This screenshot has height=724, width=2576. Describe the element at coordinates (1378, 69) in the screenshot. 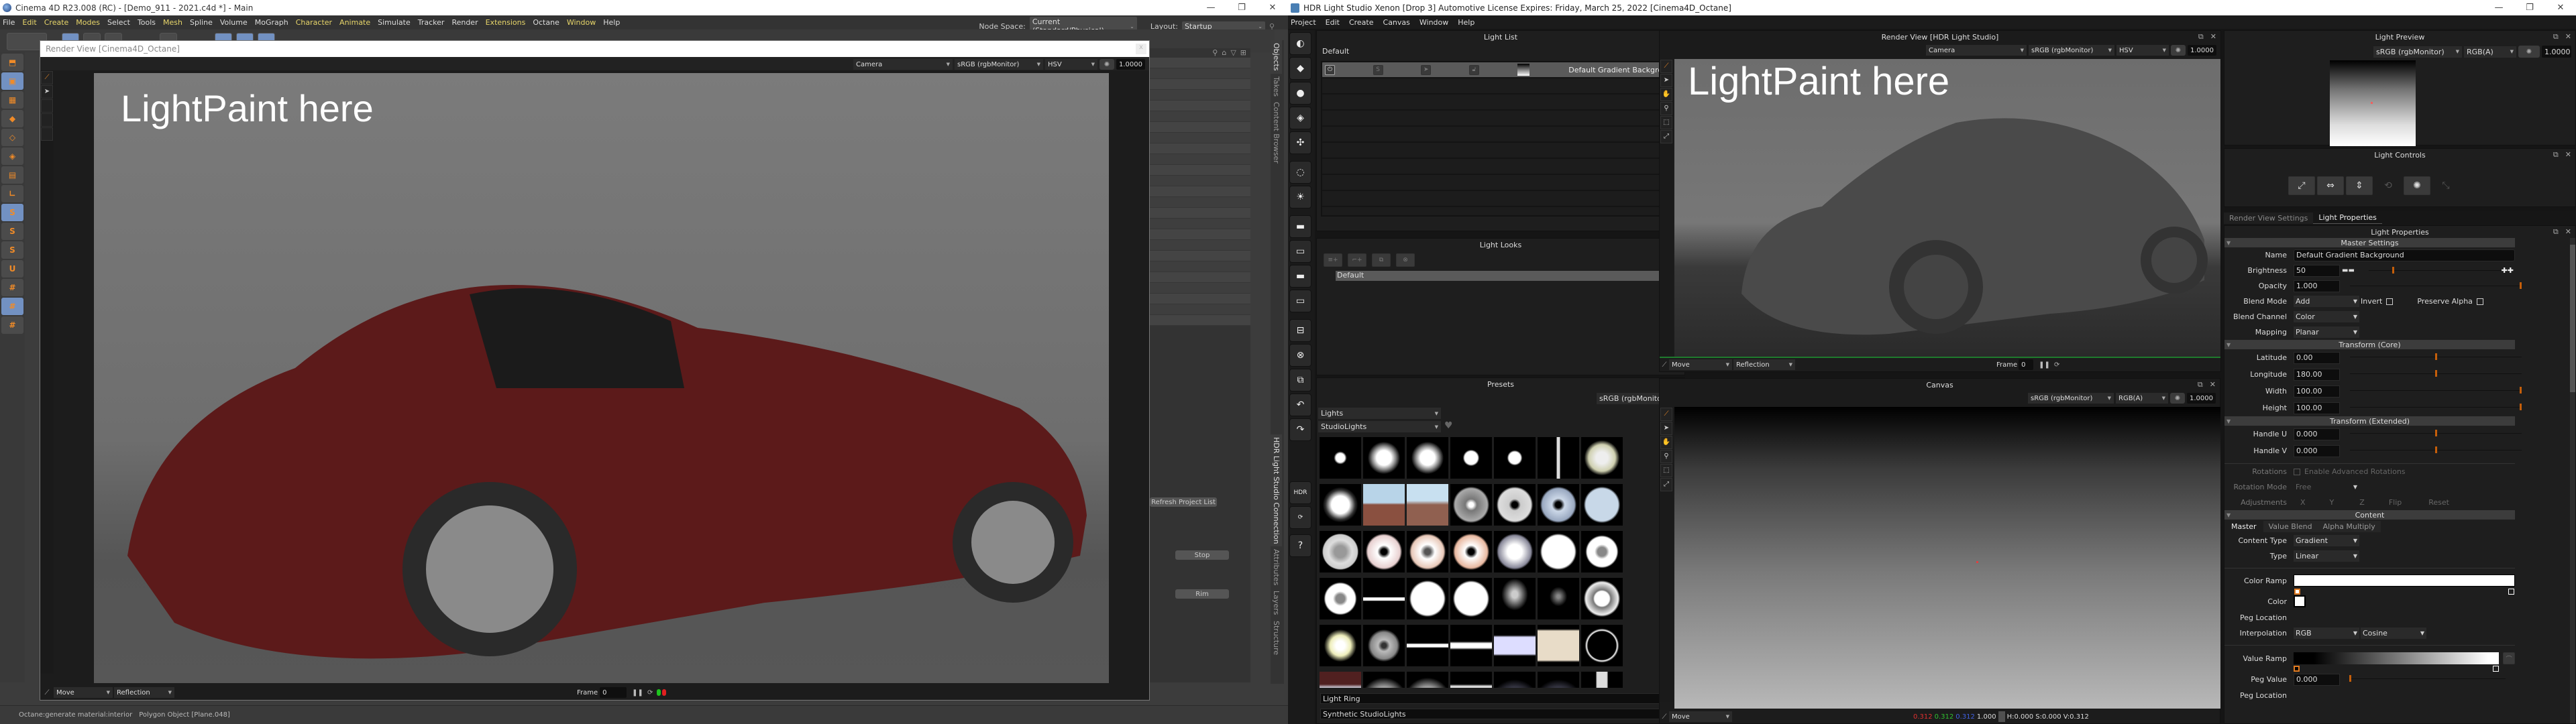

I see `solo-icon: S` at that location.